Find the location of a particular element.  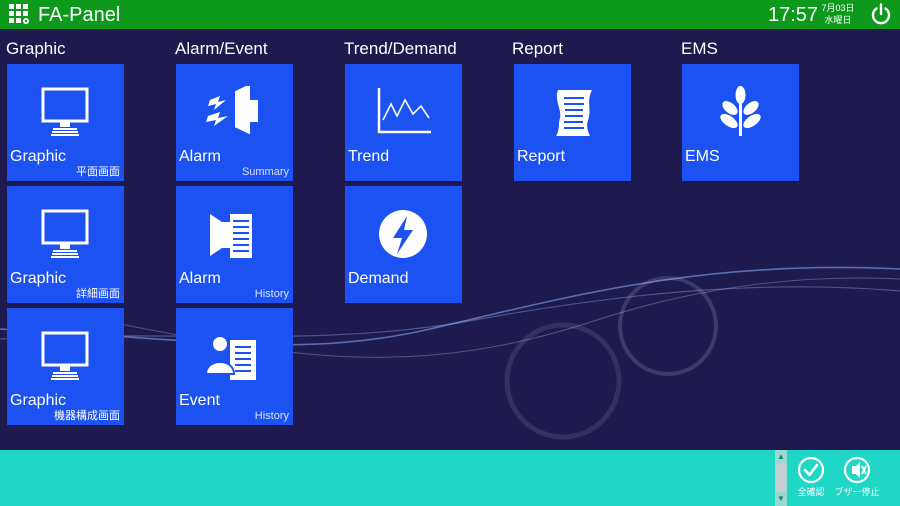

power-icon is located at coordinates (881, 14).